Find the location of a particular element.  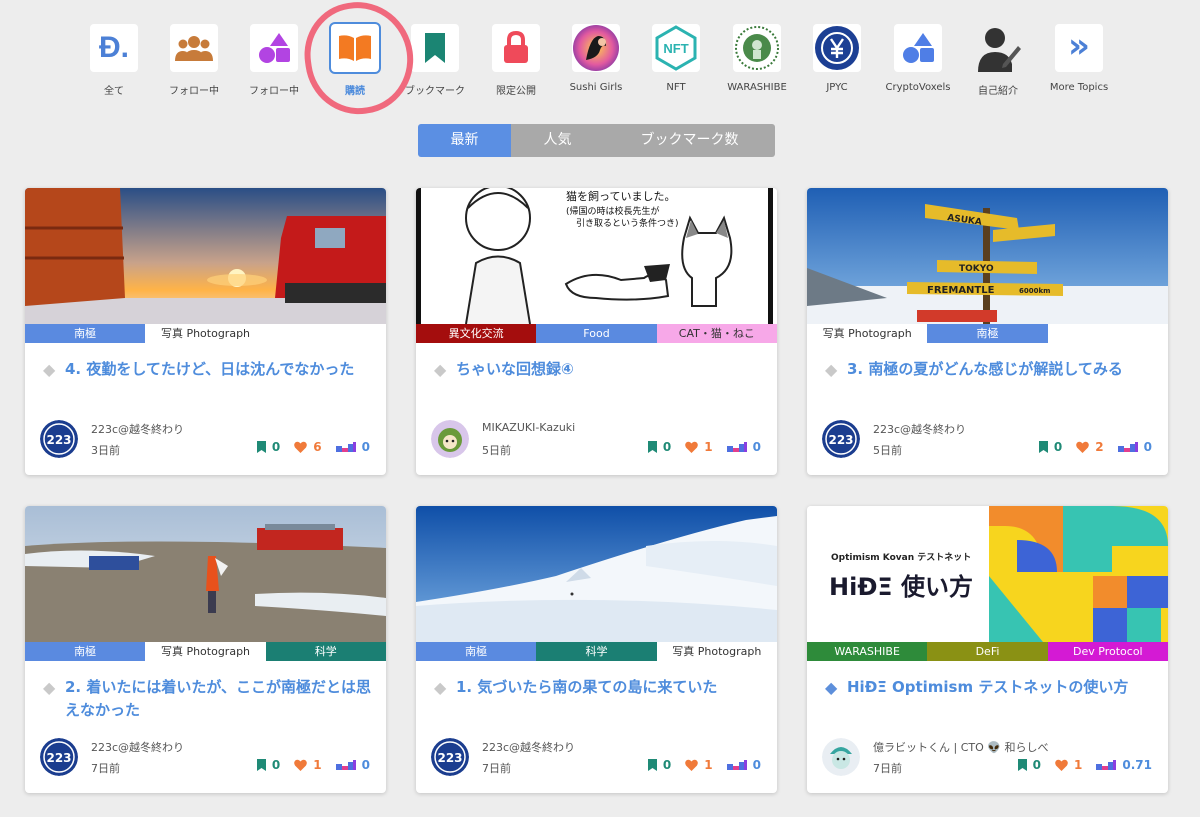

article-title: ◆ 4. 夜勤をしてたけど、日は沈んでなかった is located at coordinates (208, 369).